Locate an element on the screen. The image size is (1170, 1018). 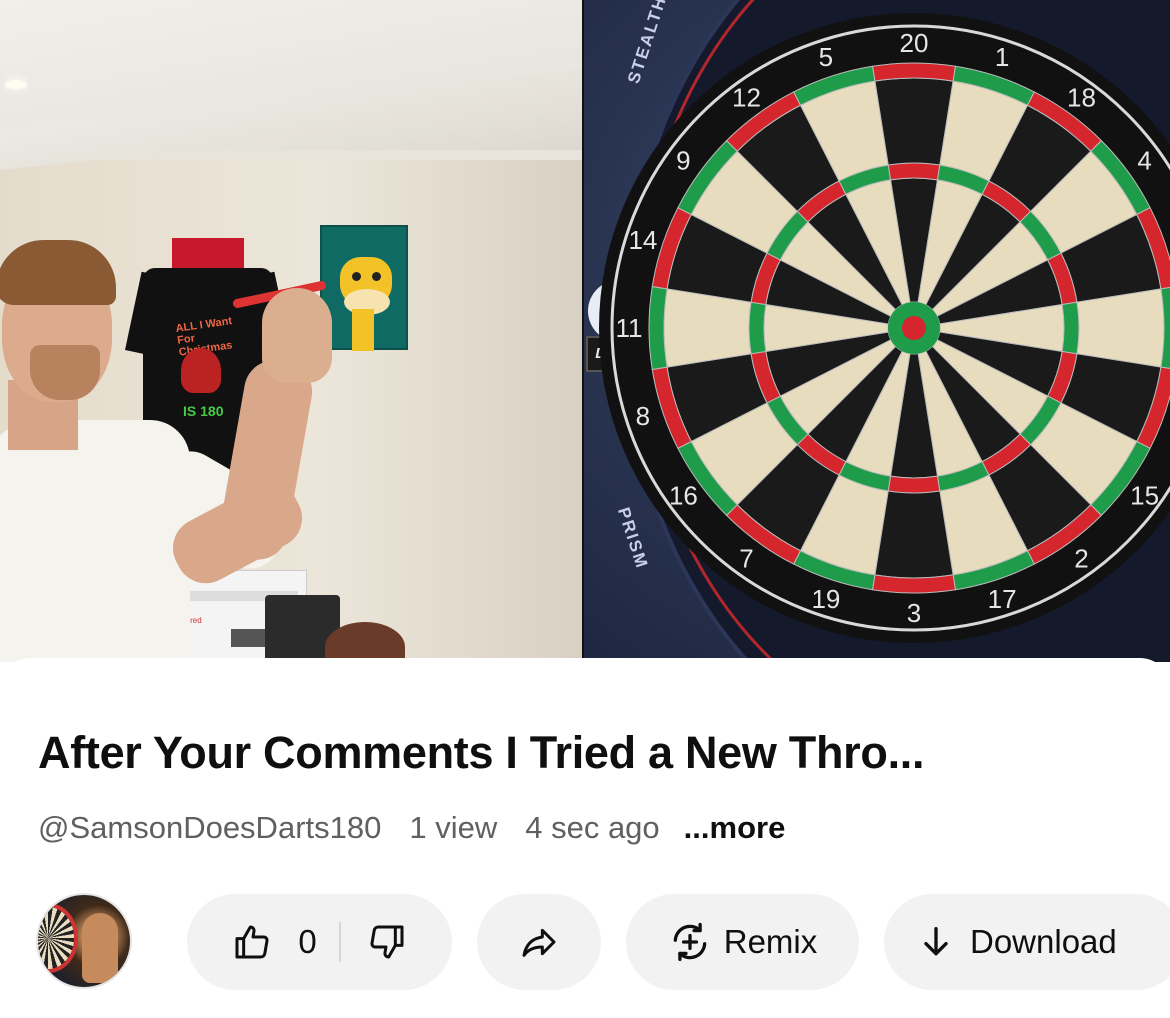
person-hand is located at coordinates (297, 335).